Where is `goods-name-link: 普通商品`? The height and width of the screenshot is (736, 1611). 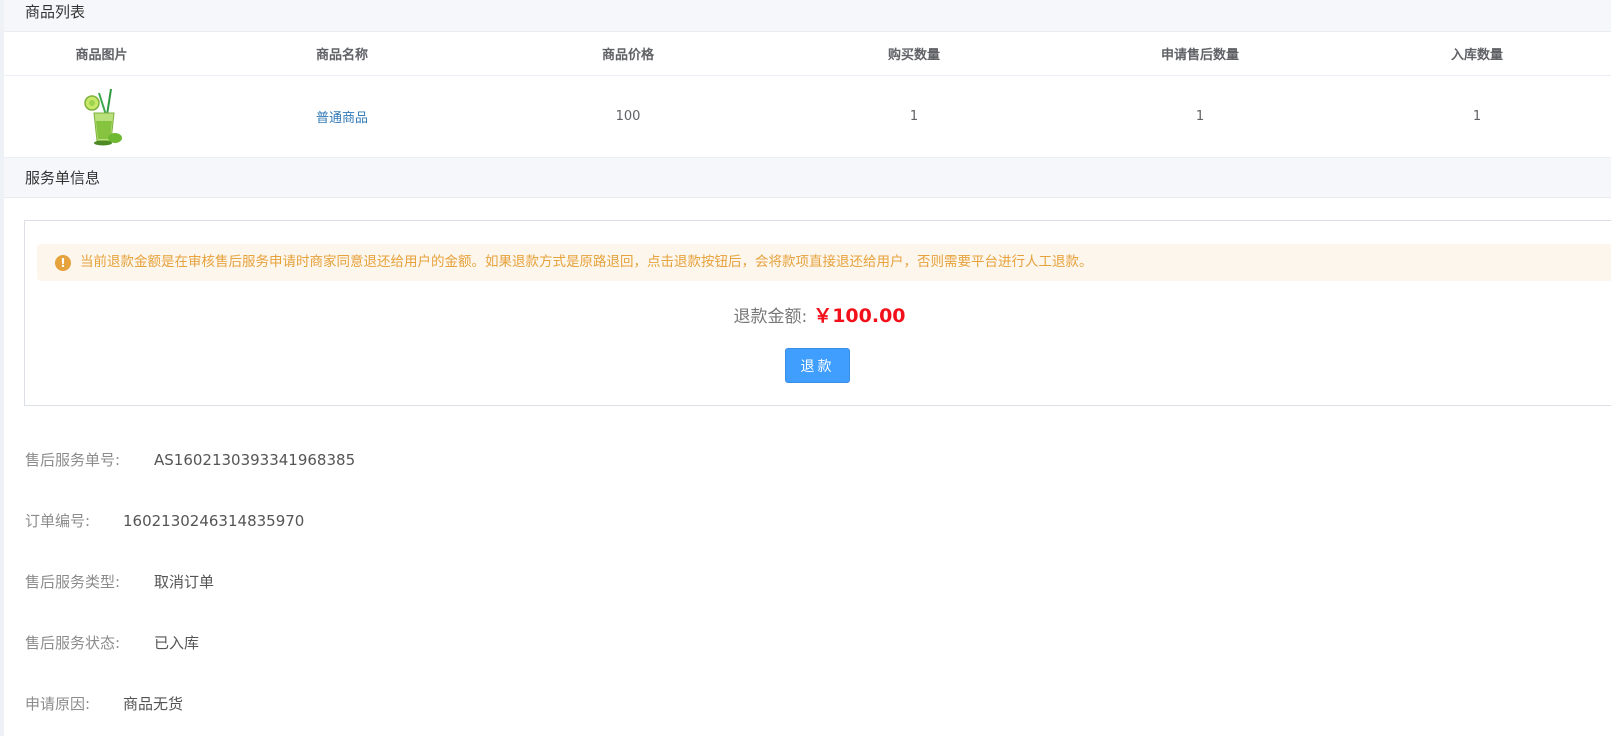
goods-name-link: 普通商品 is located at coordinates (342, 118).